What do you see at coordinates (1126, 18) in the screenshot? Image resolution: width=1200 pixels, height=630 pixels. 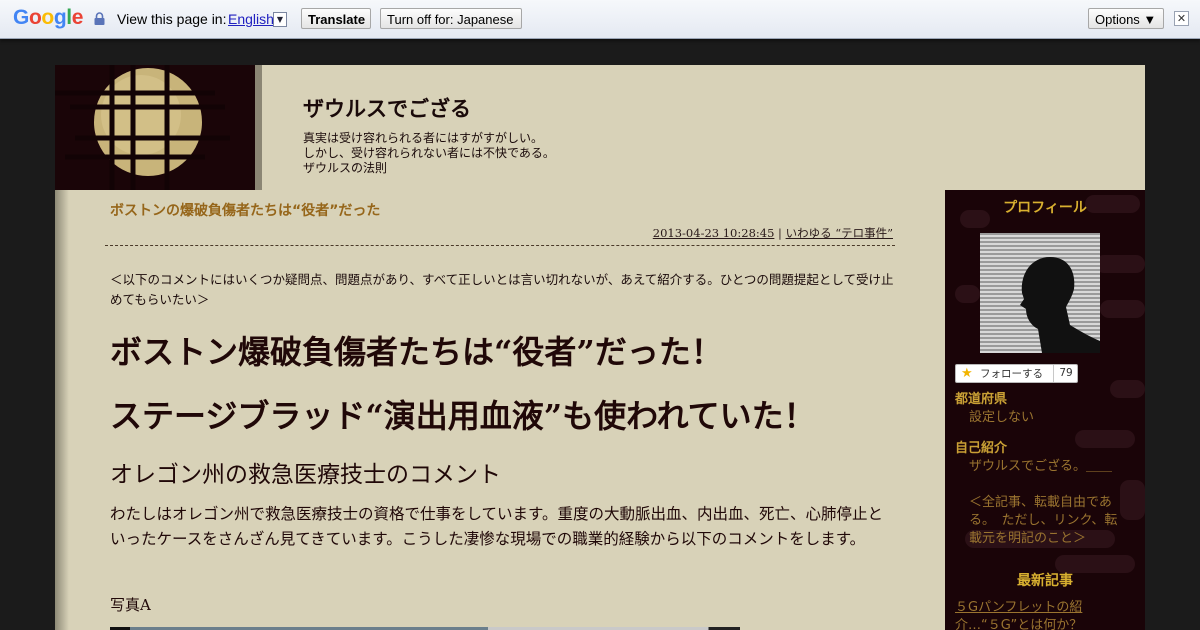 I see `options-button: Options ▼` at bounding box center [1126, 18].